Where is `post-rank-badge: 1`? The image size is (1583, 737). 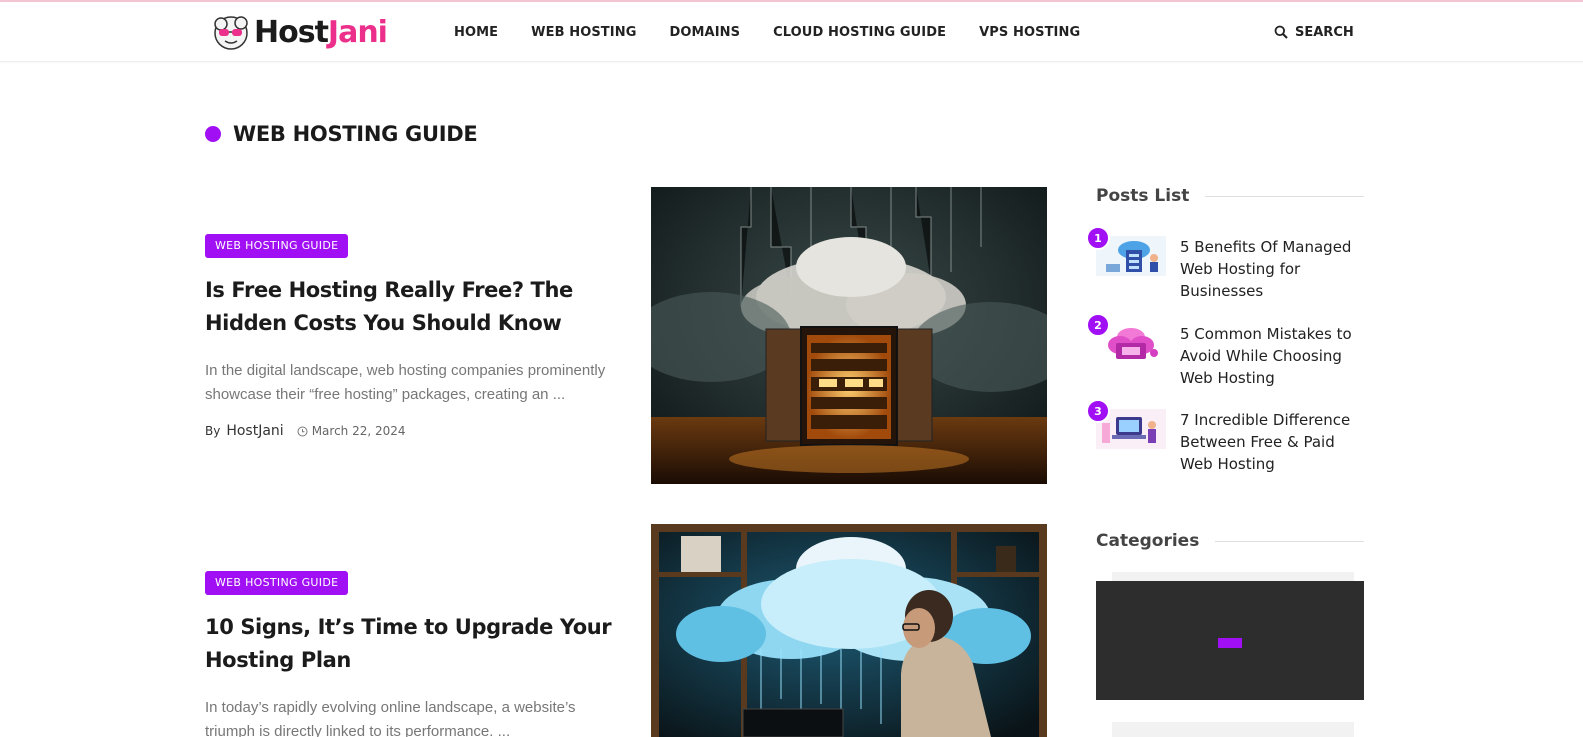 post-rank-badge: 1 is located at coordinates (1098, 238).